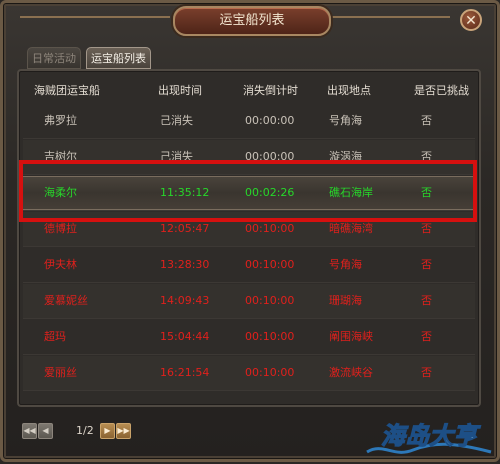 The image size is (500, 464). What do you see at coordinates (95, 17) in the screenshot?
I see `title-ornament-left` at bounding box center [95, 17].